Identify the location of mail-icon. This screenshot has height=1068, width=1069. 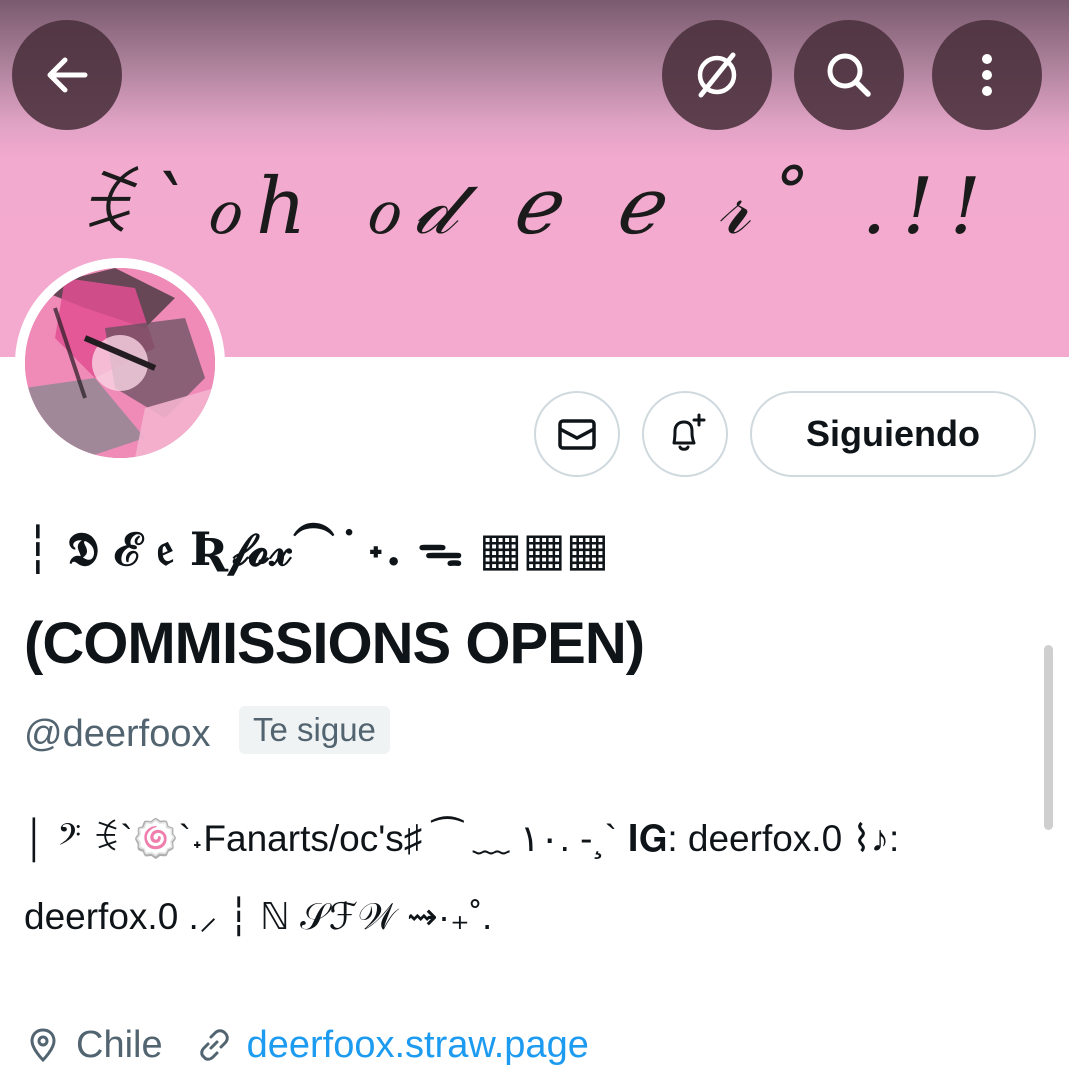
(577, 434).